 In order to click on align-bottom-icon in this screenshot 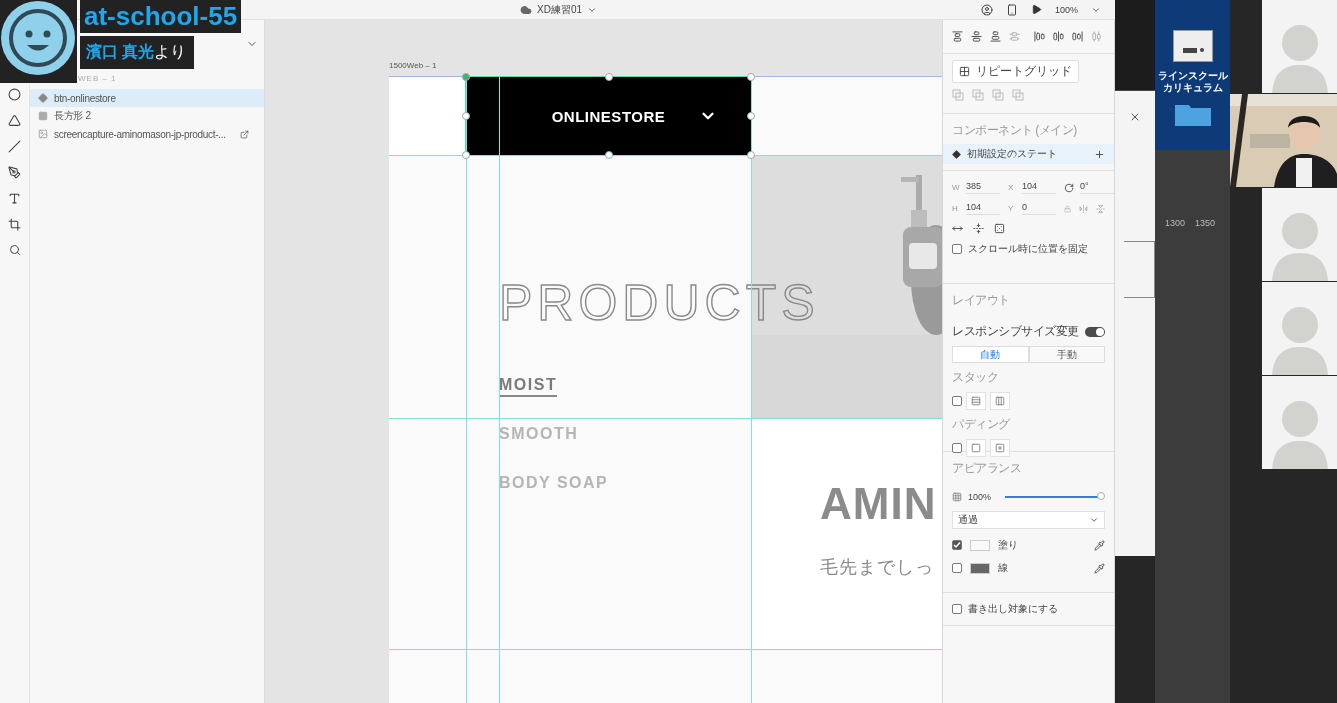, I will do `click(995, 36)`.